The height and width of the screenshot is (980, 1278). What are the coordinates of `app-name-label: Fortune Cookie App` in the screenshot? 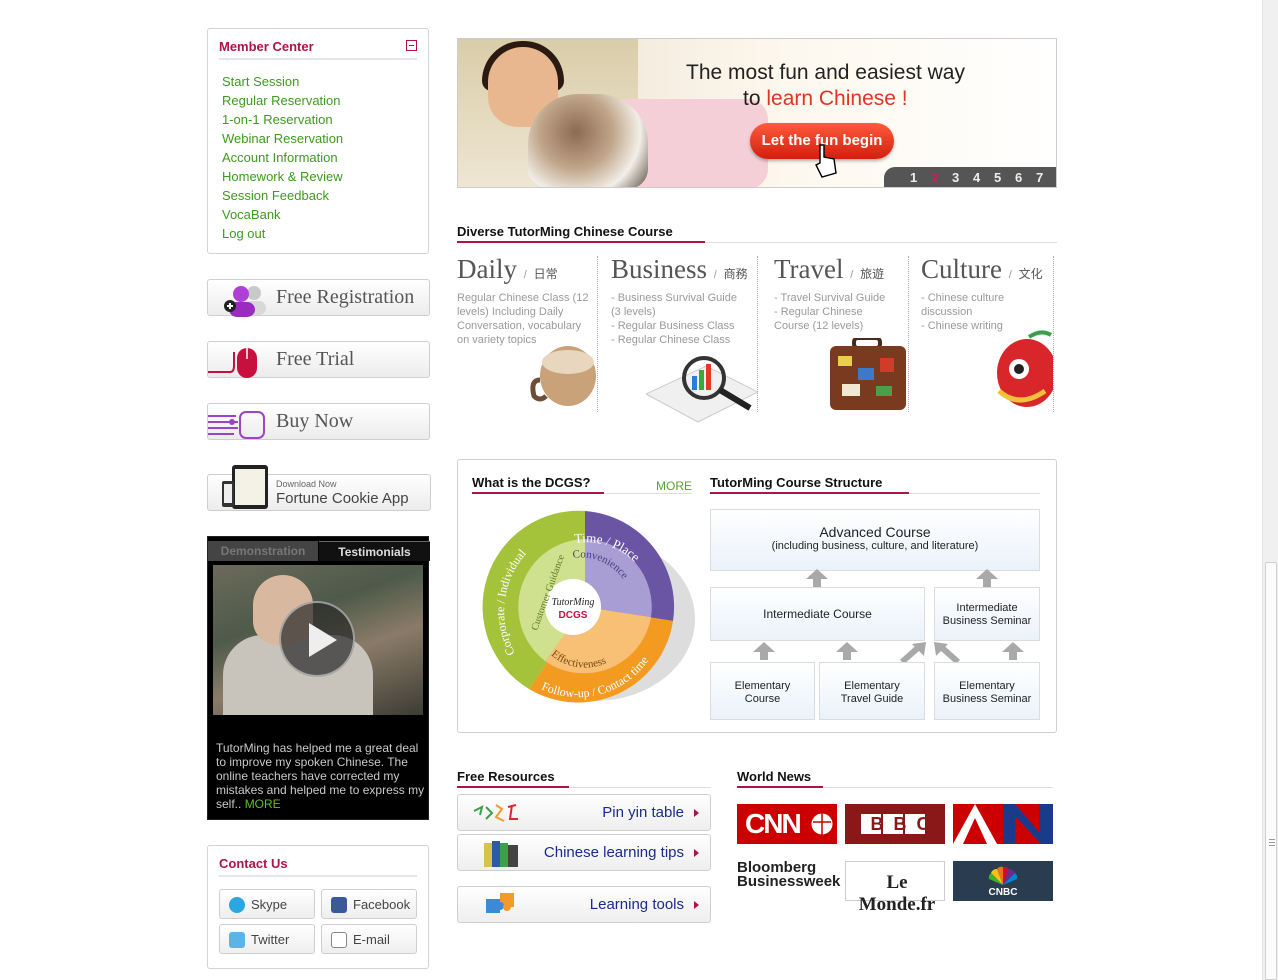 It's located at (342, 498).